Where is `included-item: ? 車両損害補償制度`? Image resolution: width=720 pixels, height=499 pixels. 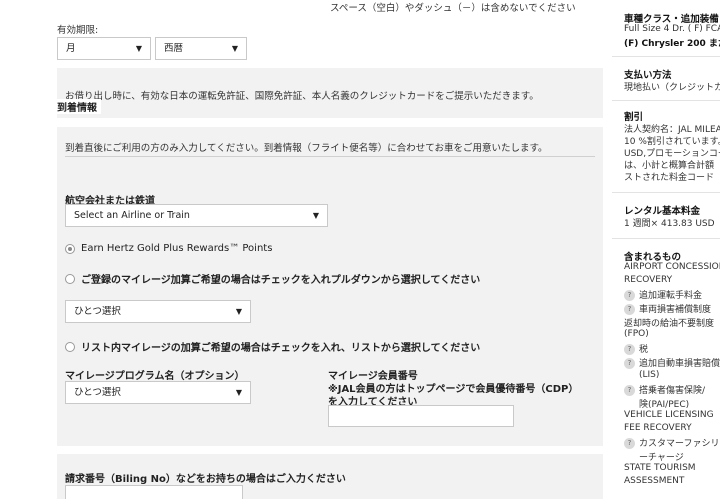 included-item: ? 車両損害補償制度 is located at coordinates (672, 308).